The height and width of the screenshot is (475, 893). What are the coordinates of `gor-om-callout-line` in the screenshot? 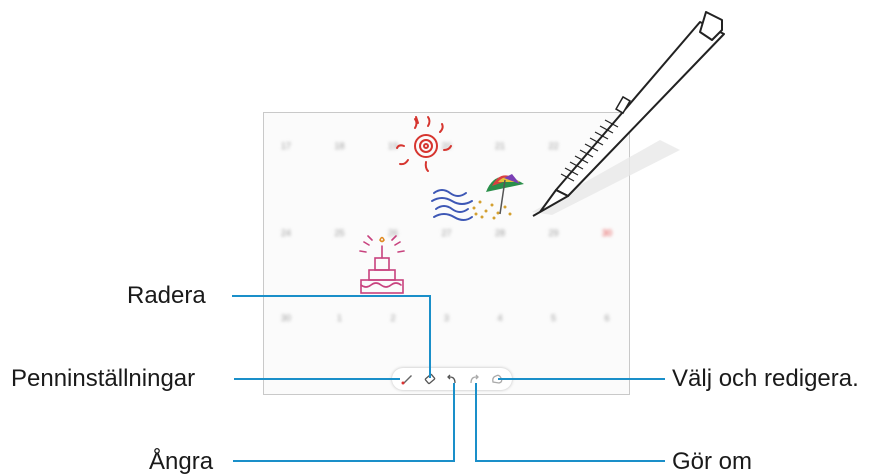 It's located at (570, 422).